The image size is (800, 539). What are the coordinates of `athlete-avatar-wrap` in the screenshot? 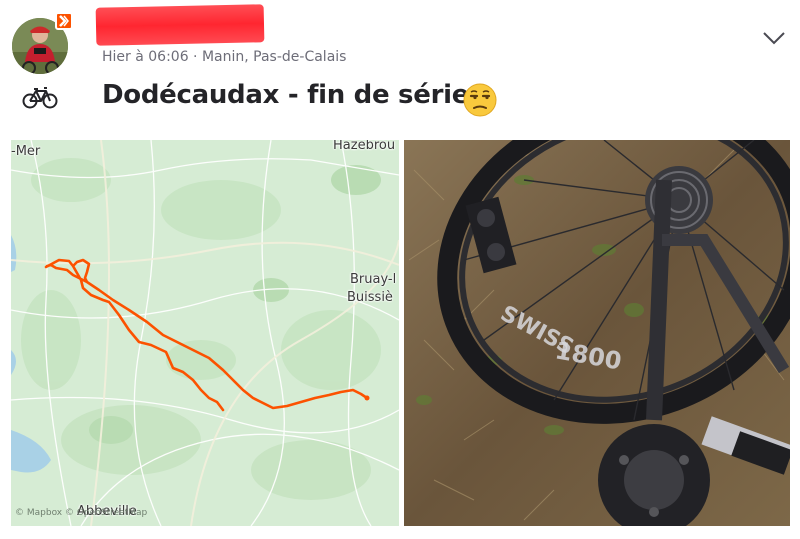 It's located at (42, 43).